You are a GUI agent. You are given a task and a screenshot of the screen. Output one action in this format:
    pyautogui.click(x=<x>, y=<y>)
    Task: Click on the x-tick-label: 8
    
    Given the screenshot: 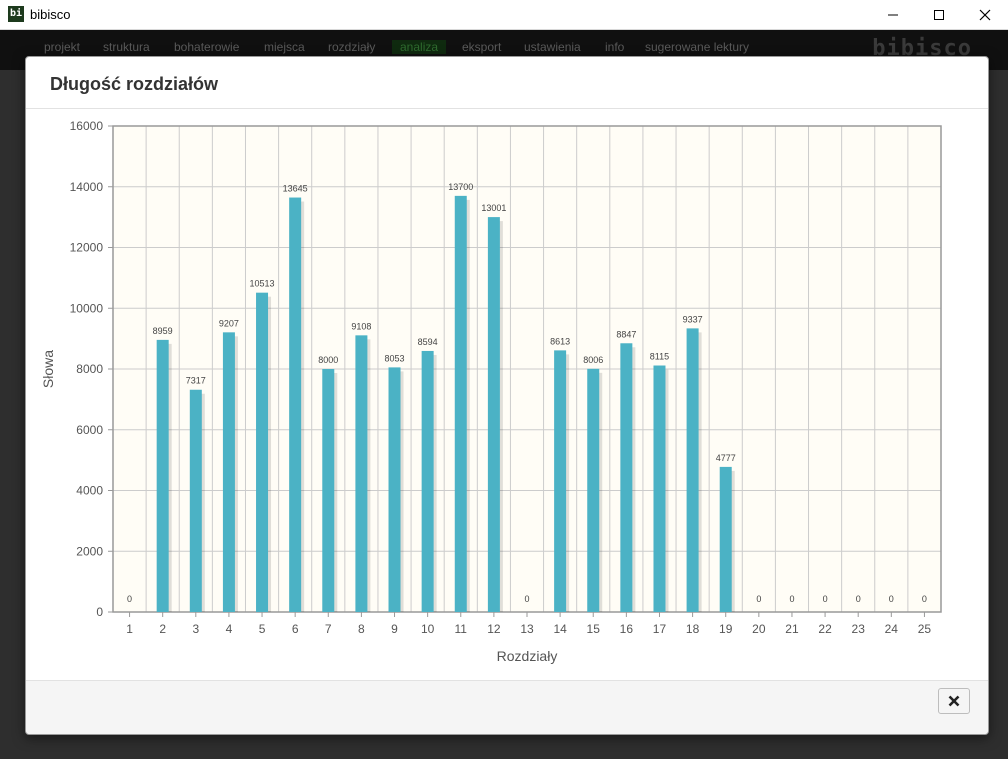 What is the action you would take?
    pyautogui.click(x=361, y=629)
    